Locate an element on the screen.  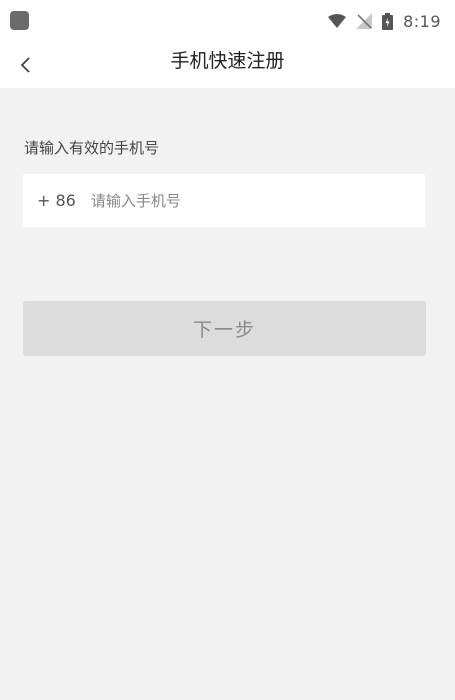
status-icons: 8:19 is located at coordinates (384, 21).